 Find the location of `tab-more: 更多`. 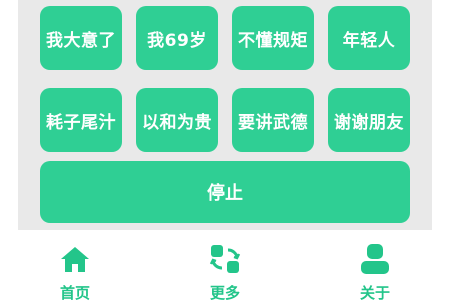

tab-more: 更多 is located at coordinates (225, 268).